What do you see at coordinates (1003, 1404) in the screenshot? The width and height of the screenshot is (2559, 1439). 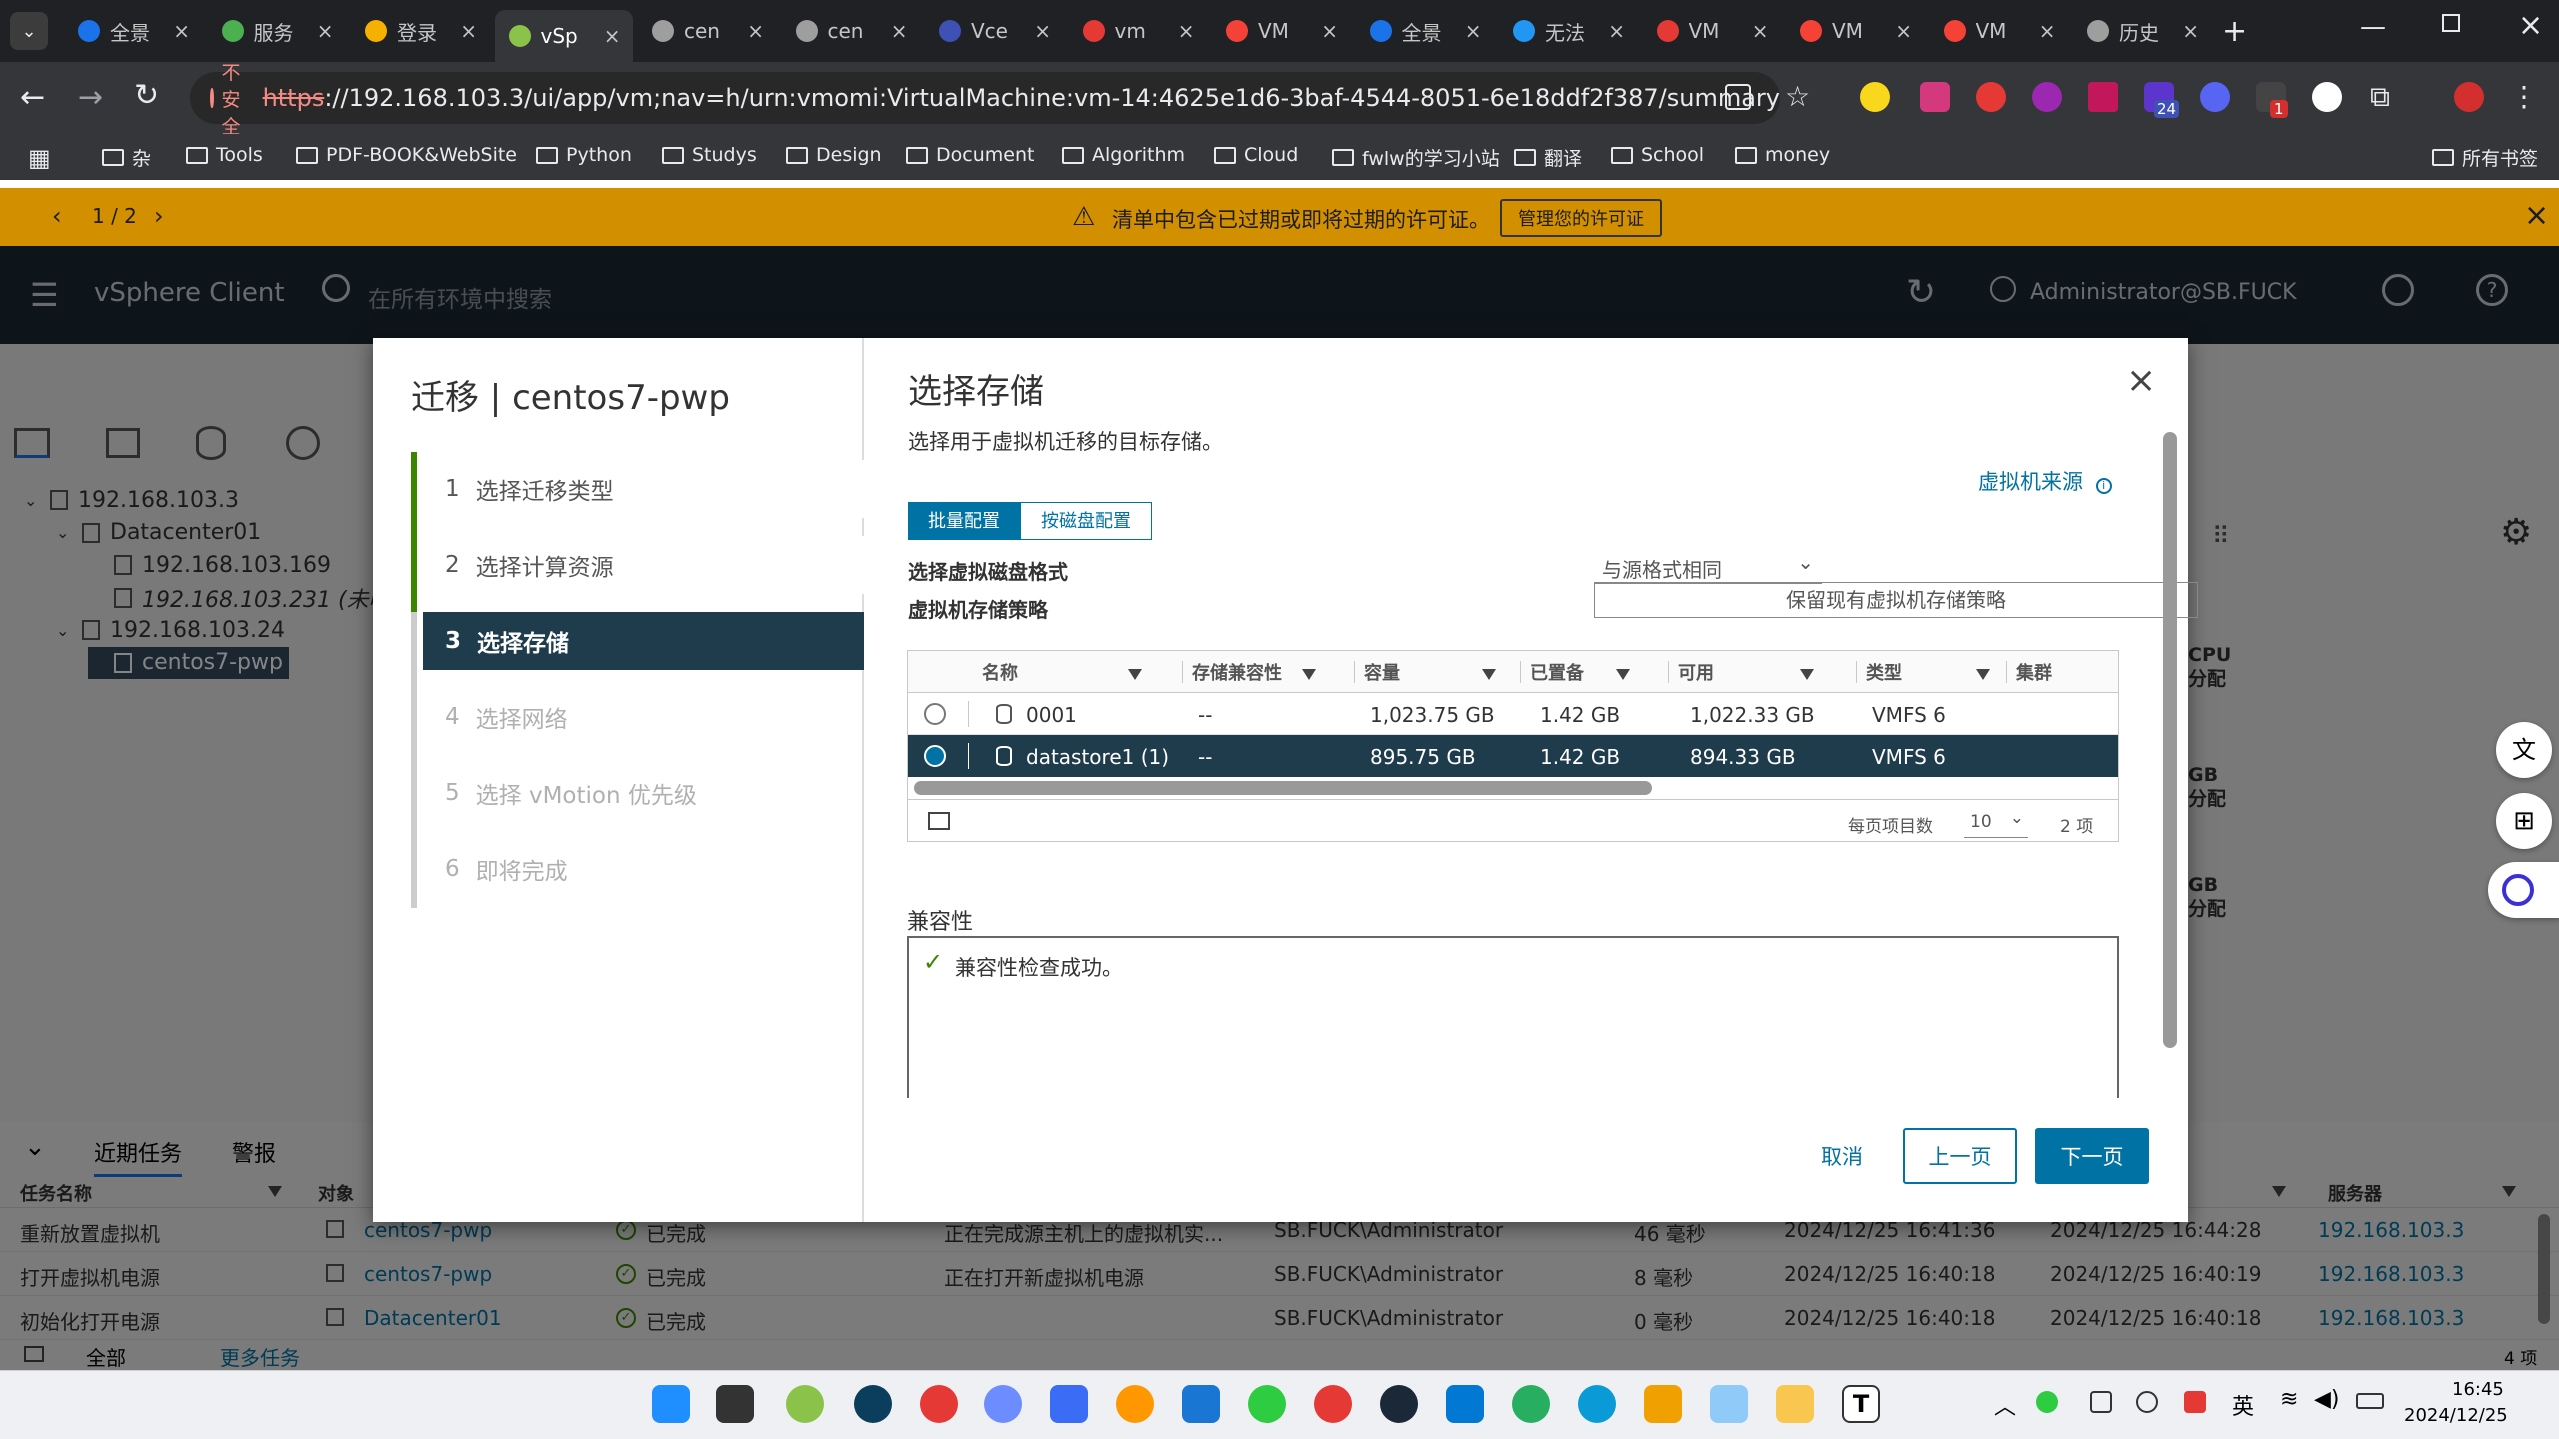 I see `copilot-app-icon` at bounding box center [1003, 1404].